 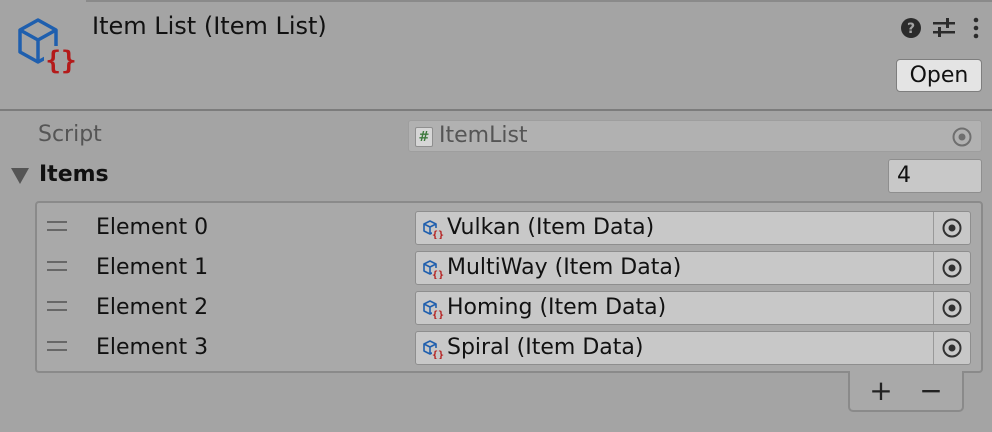 What do you see at coordinates (931, 390) in the screenshot?
I see `remove-element-button: −` at bounding box center [931, 390].